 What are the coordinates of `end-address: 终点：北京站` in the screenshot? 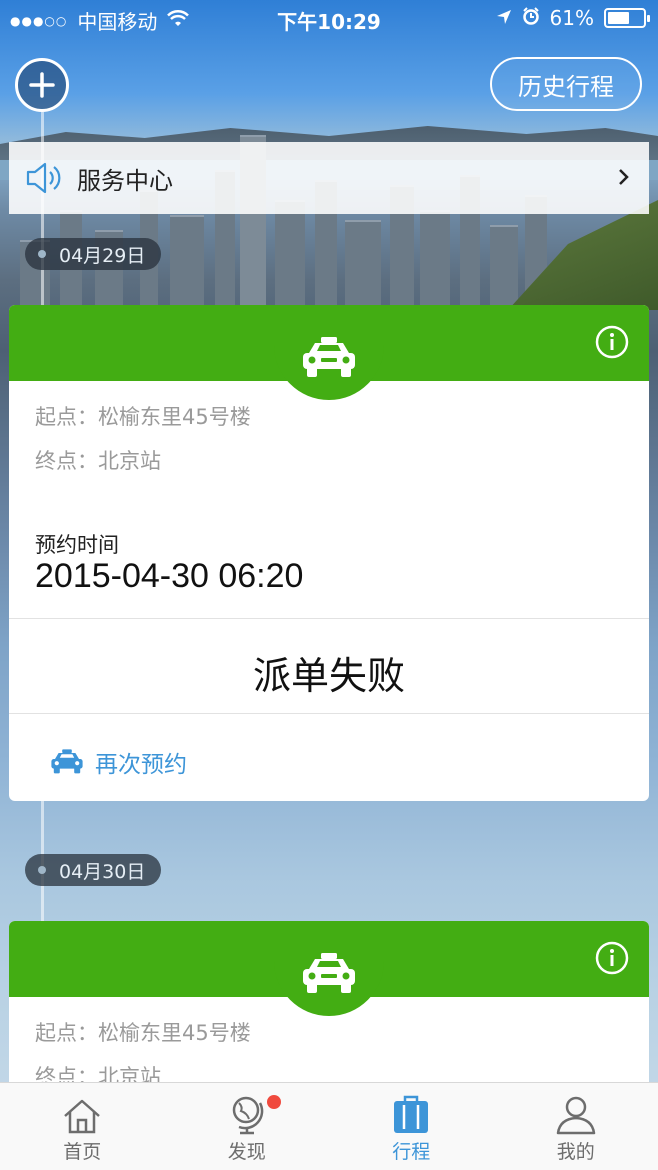 It's located at (98, 461).